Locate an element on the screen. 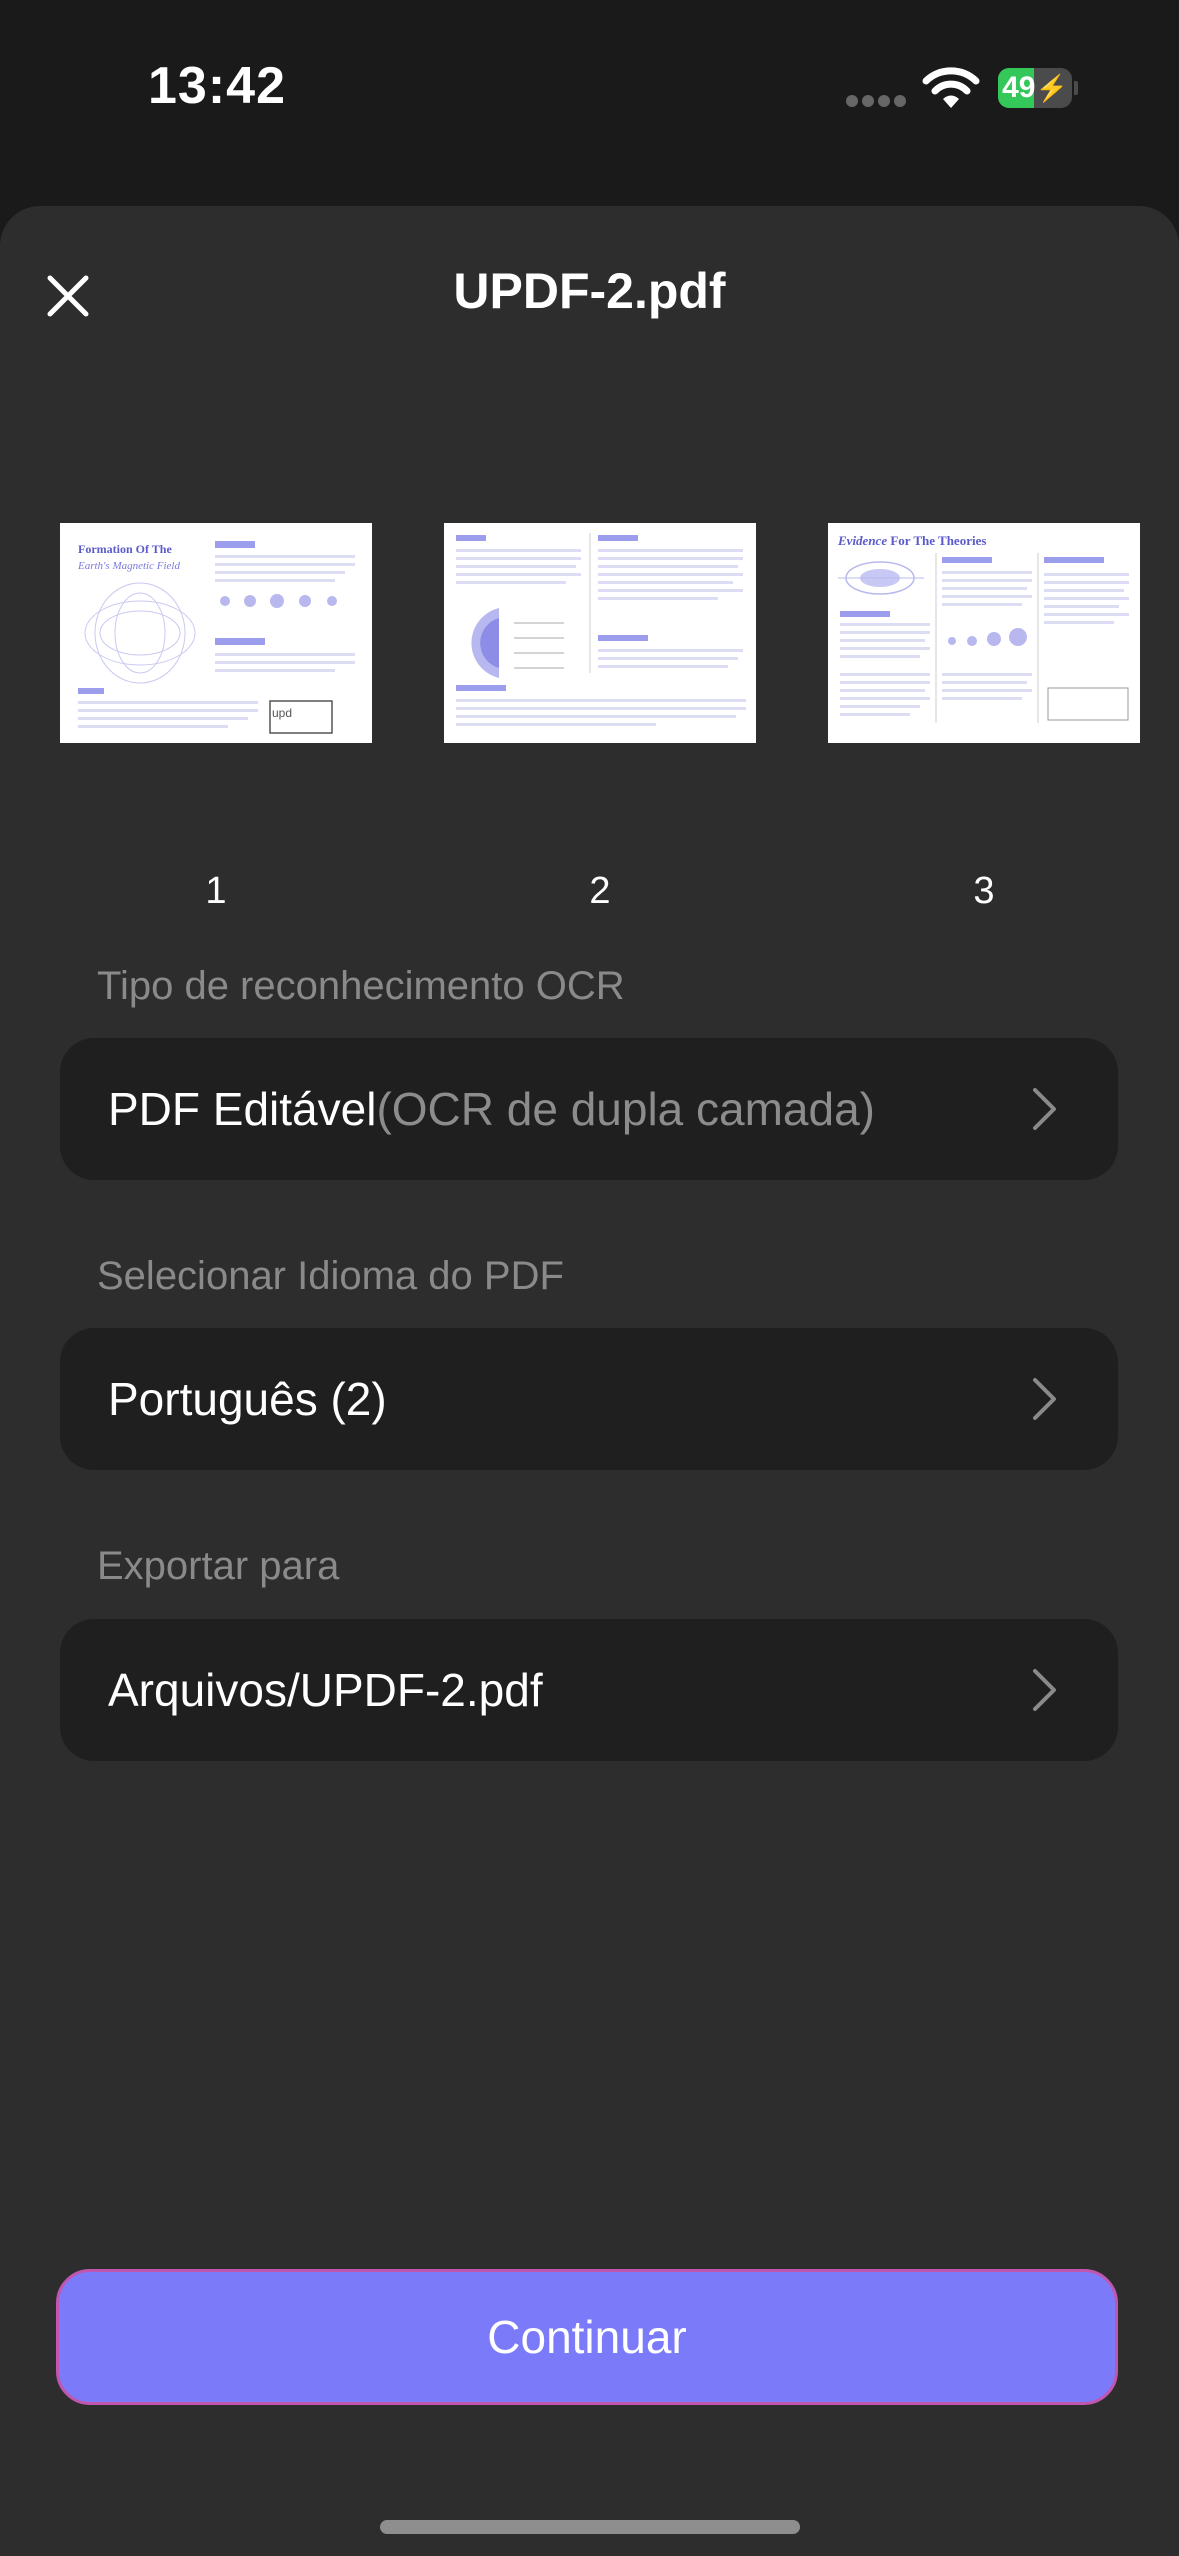 The width and height of the screenshot is (1179, 2556). battery-level-text: 49⚡ is located at coordinates (1035, 87).